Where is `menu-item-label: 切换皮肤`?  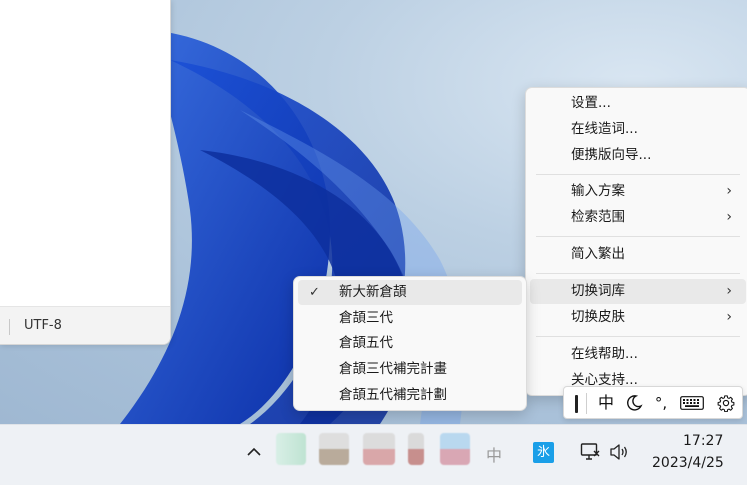 menu-item-label: 切换皮肤 is located at coordinates (598, 317).